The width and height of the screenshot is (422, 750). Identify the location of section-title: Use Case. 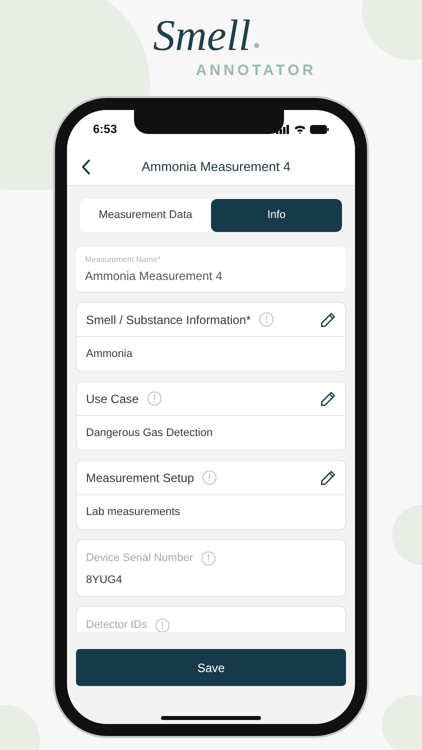
(112, 399).